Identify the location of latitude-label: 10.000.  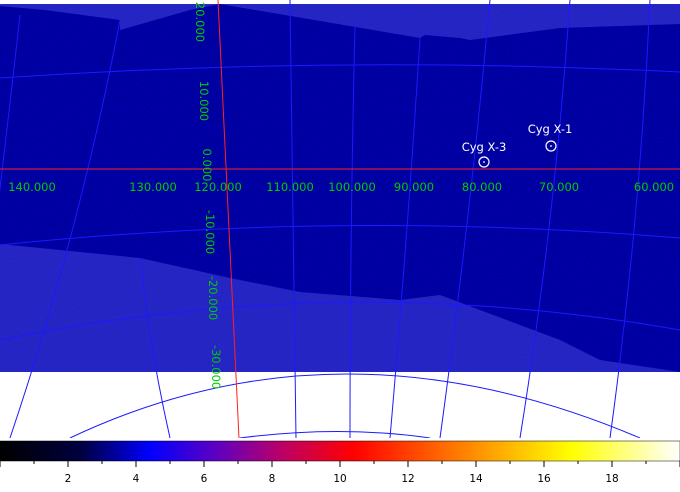
(204, 101).